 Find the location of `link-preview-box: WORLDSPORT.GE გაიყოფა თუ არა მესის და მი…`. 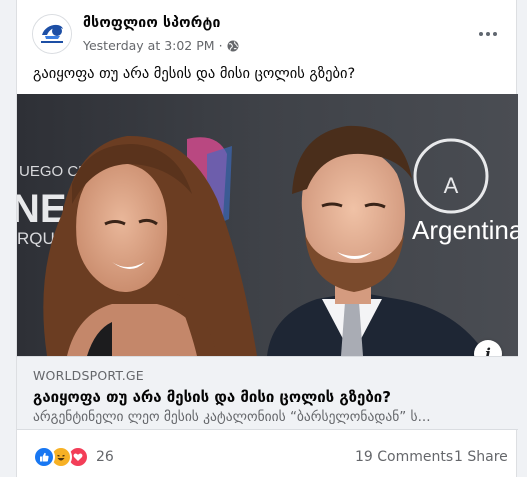

link-preview-box: WORLDSPORT.GE გაიყოფა თუ არა მესის და მი… is located at coordinates (267, 393).